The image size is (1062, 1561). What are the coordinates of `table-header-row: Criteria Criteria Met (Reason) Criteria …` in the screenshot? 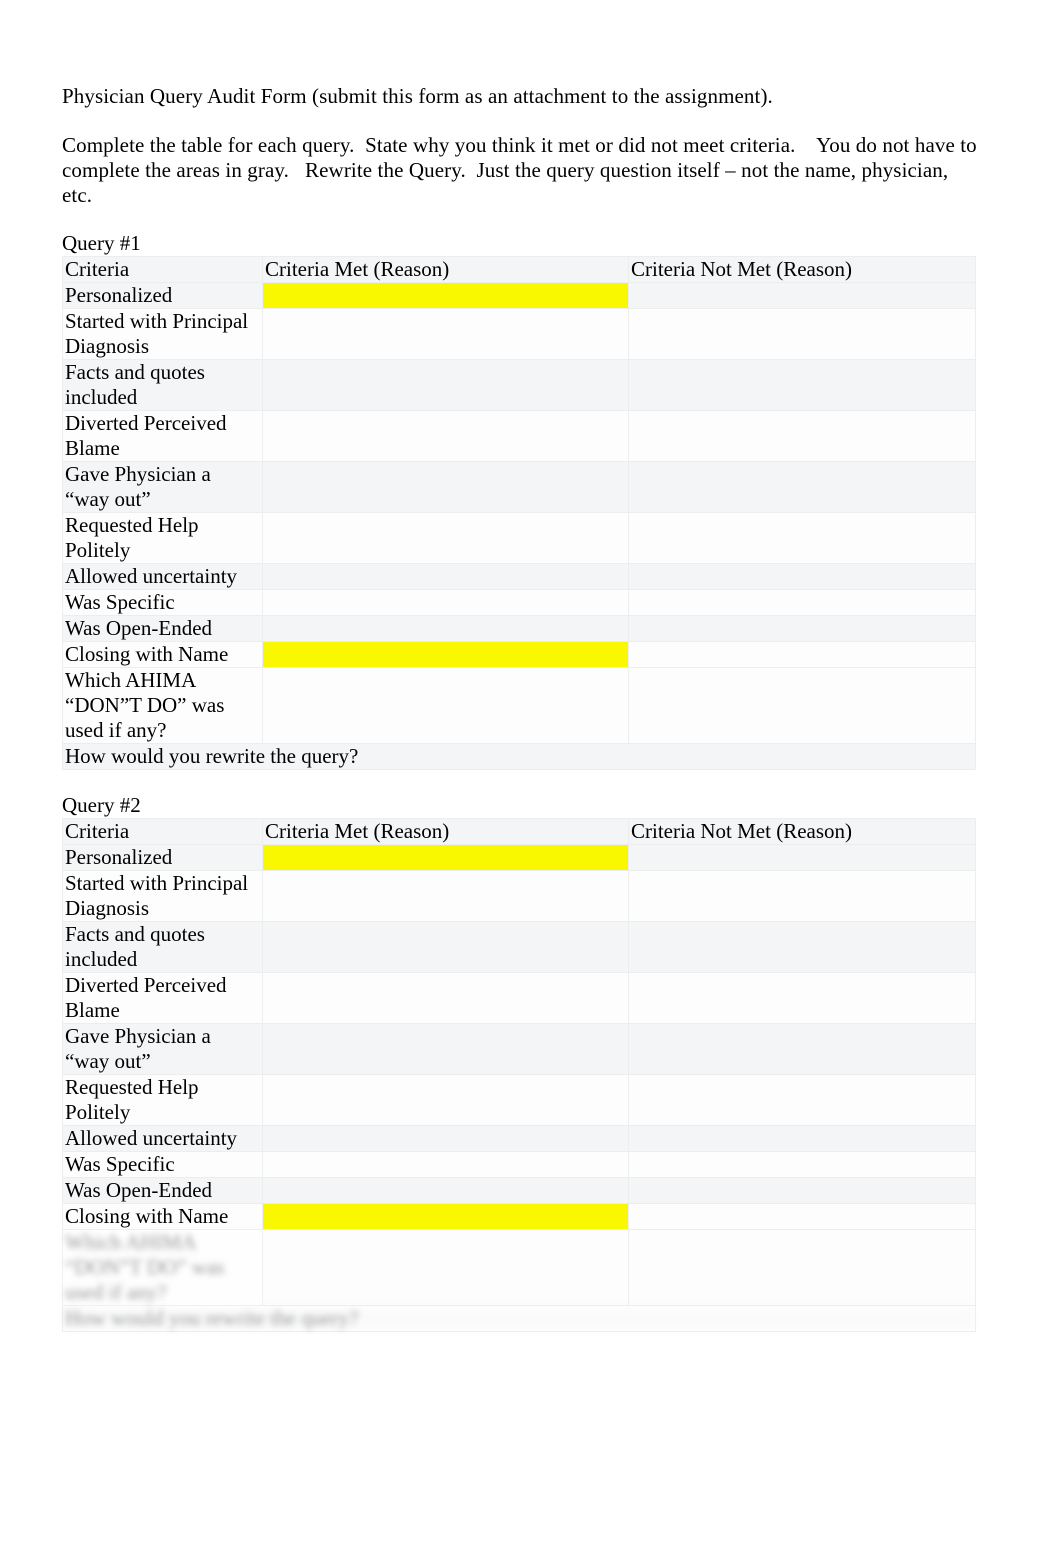 It's located at (519, 269).